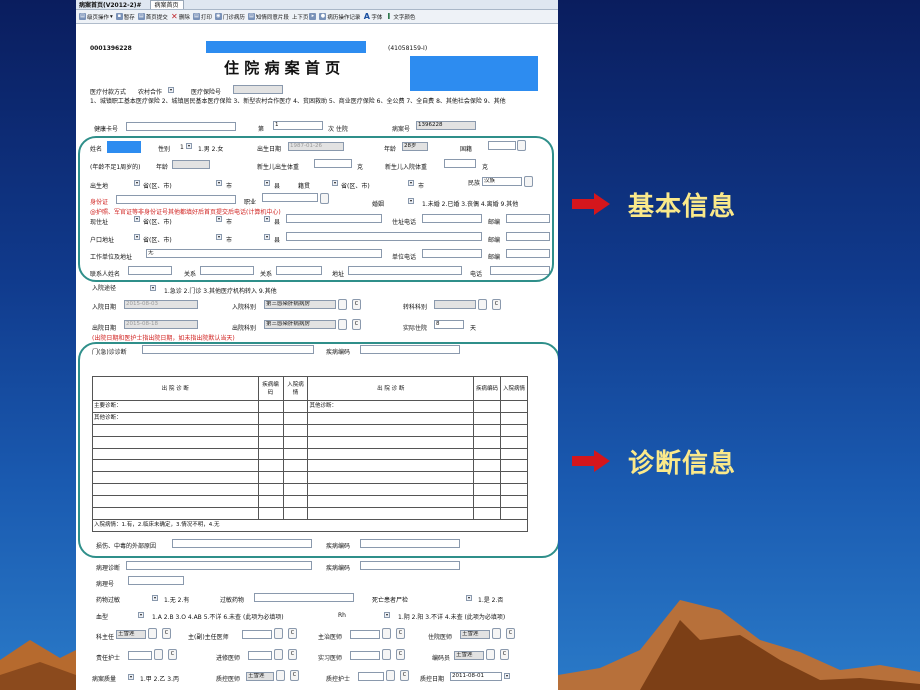 The width and height of the screenshot is (920, 690). What do you see at coordinates (390, 675) in the screenshot?
I see `qc-nurse-select-button` at bounding box center [390, 675].